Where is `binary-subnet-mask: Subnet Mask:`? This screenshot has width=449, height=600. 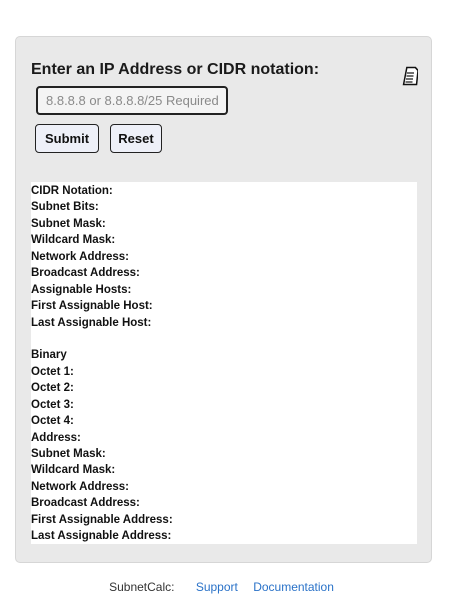 binary-subnet-mask: Subnet Mask: is located at coordinates (68, 454).